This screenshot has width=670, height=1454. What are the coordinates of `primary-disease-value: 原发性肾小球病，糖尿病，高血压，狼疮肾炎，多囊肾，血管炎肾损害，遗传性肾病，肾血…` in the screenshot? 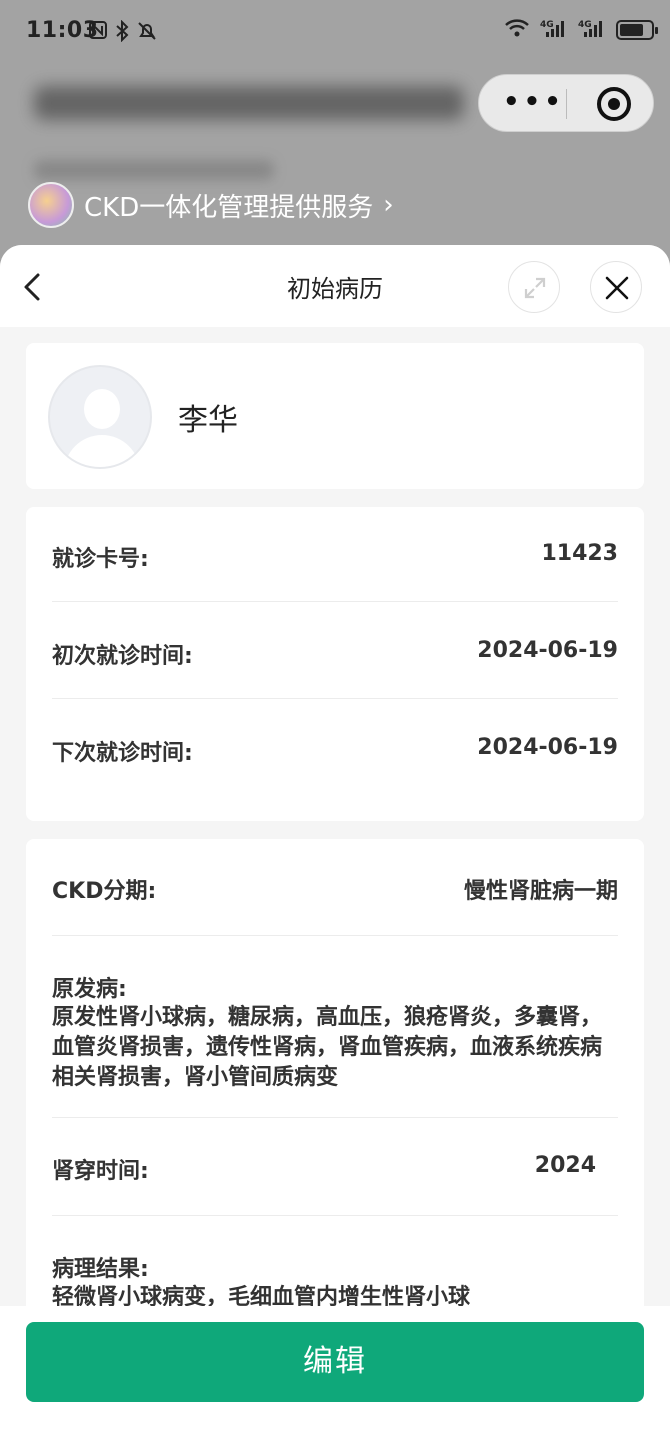 It's located at (327, 1047).